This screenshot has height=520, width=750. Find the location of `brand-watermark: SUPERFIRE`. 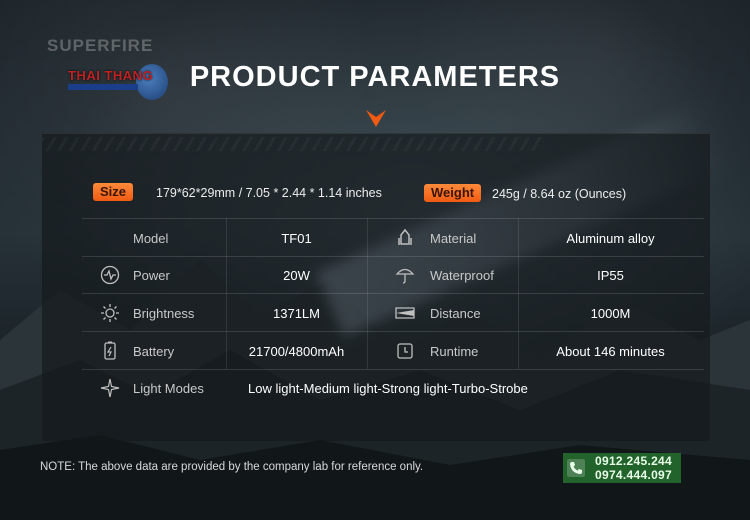

brand-watermark: SUPERFIRE is located at coordinates (100, 45).